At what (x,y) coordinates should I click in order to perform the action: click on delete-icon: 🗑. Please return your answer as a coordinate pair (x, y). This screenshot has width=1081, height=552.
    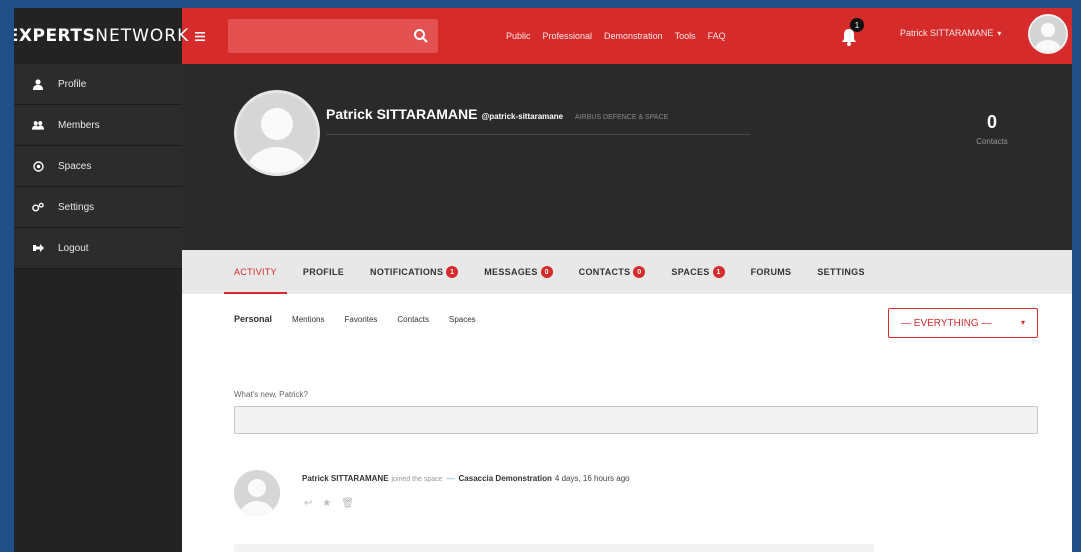
    Looking at the image, I should click on (347, 503).